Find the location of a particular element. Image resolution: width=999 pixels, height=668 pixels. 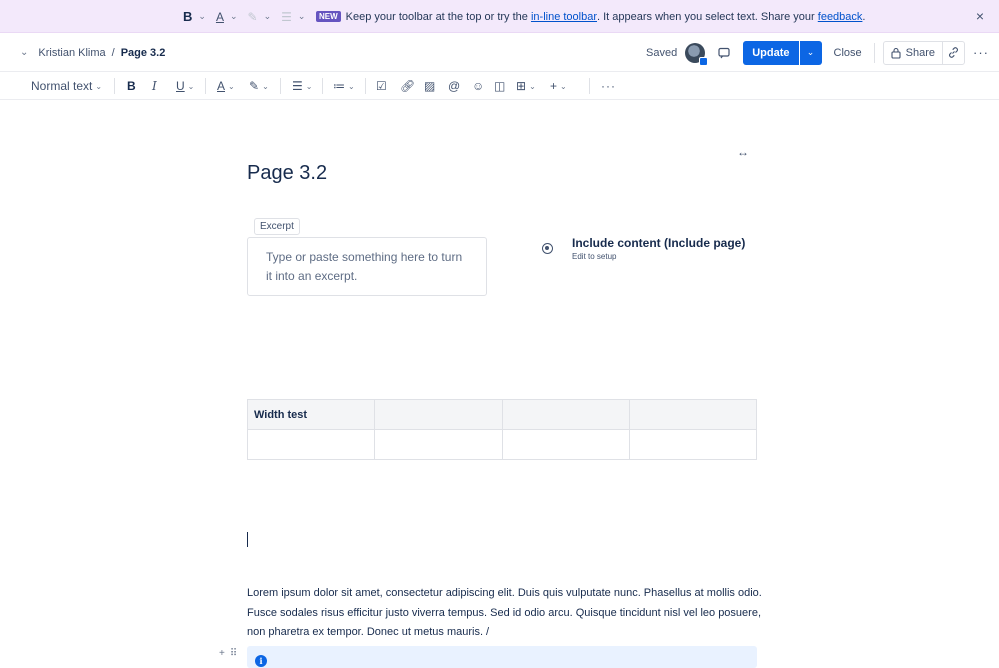

new-badge: NEW is located at coordinates (328, 16).